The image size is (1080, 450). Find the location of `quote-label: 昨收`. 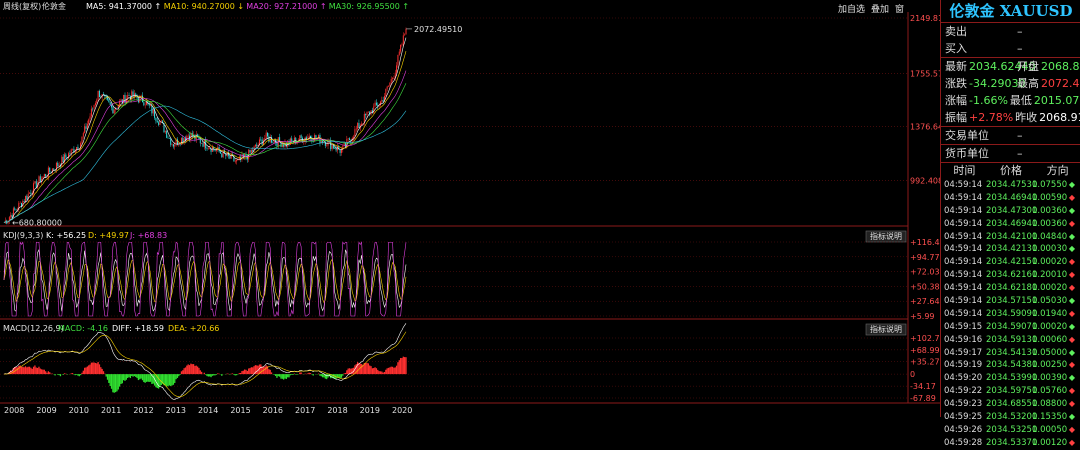

quote-label: 昨收 is located at coordinates (1026, 117).